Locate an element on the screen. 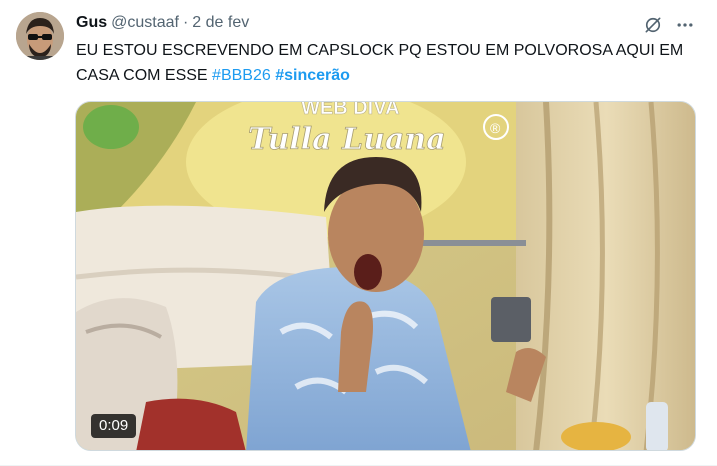 The height and width of the screenshot is (466, 717). avatar is located at coordinates (40, 36).